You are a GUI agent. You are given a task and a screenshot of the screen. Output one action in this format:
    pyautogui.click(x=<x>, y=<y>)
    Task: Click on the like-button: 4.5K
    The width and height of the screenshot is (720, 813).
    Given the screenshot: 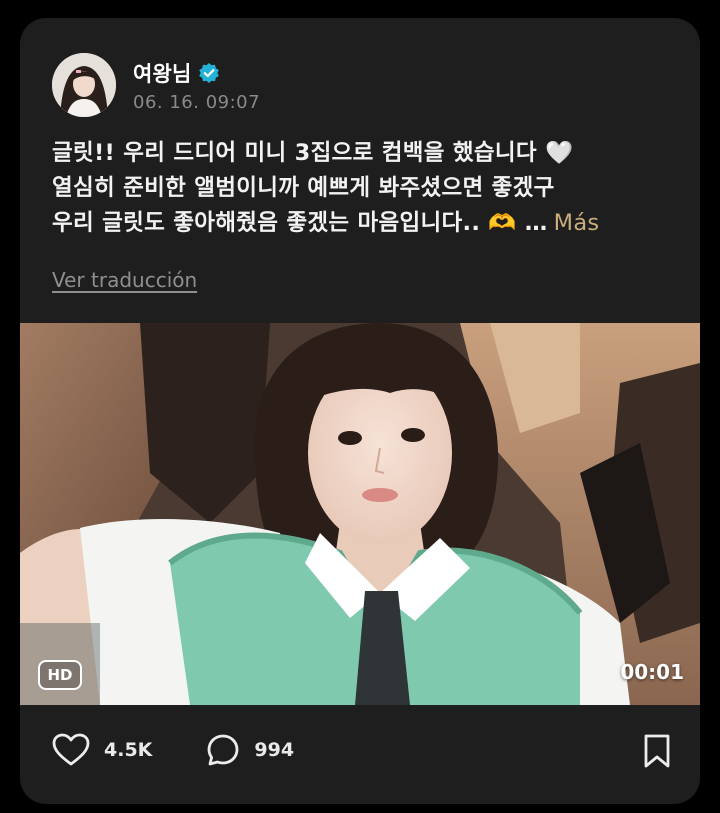 What is the action you would take?
    pyautogui.click(x=102, y=750)
    